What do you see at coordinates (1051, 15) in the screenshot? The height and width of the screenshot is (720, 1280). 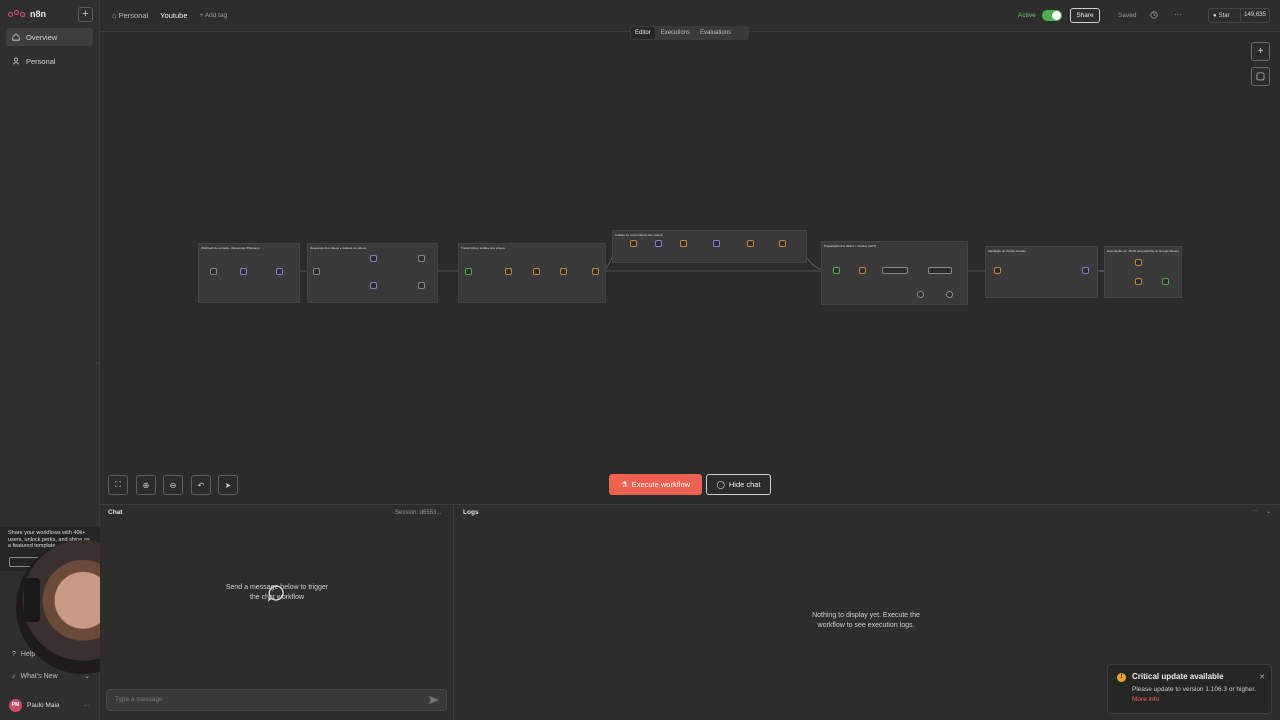 I see `active-toggle` at bounding box center [1051, 15].